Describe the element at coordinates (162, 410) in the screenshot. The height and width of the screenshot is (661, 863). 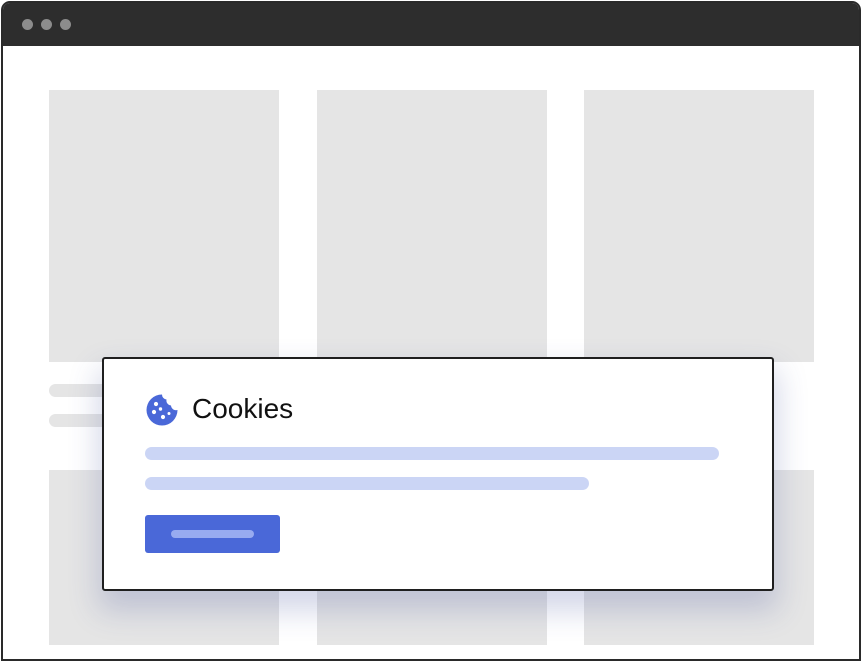
I see `cookie-icon` at that location.